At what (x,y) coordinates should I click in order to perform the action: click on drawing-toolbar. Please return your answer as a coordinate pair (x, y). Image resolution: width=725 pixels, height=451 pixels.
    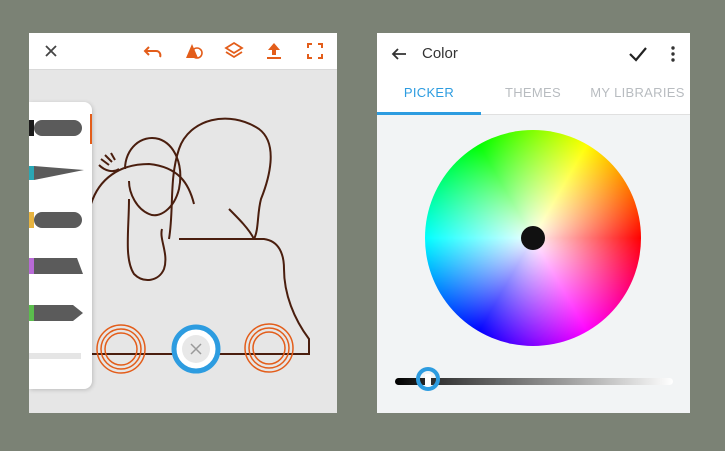
    Looking at the image, I should click on (183, 51).